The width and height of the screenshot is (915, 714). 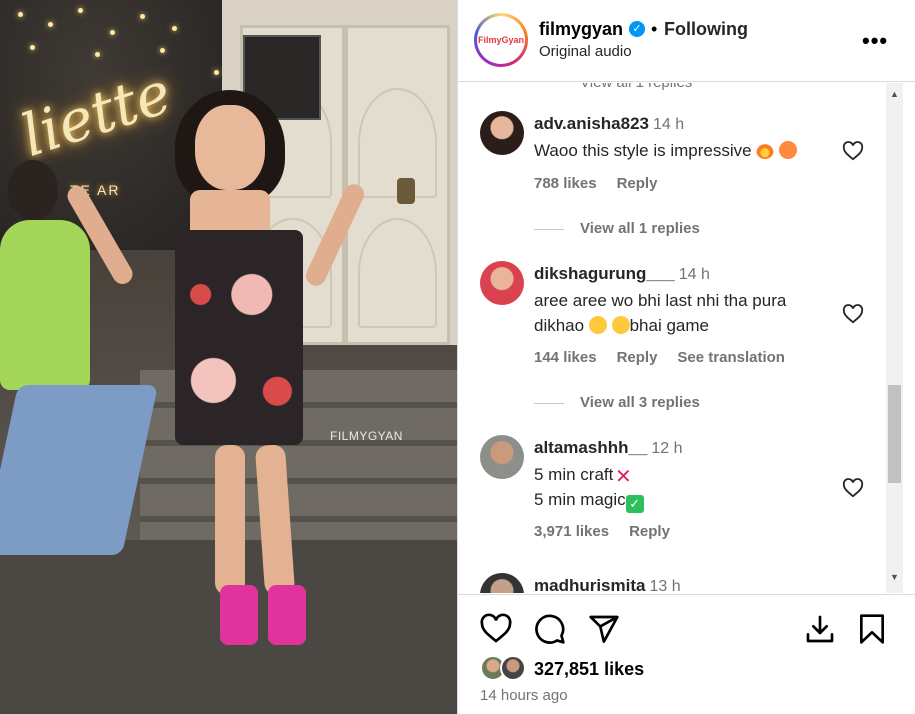 I want to click on door-knocker, so click(x=406, y=191).